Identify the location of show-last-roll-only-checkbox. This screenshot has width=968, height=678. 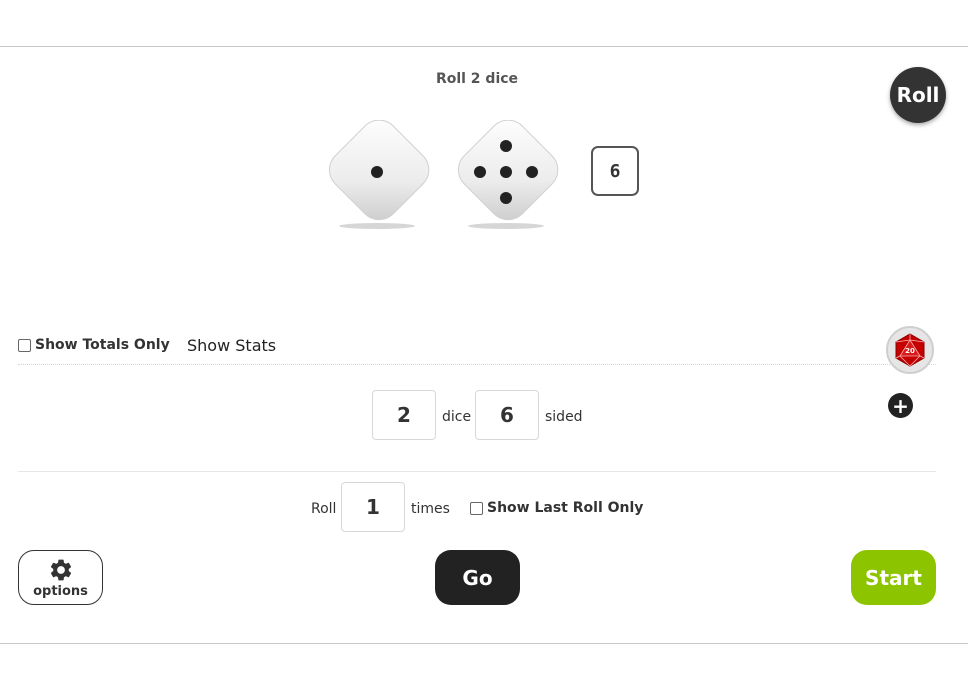
(476, 508).